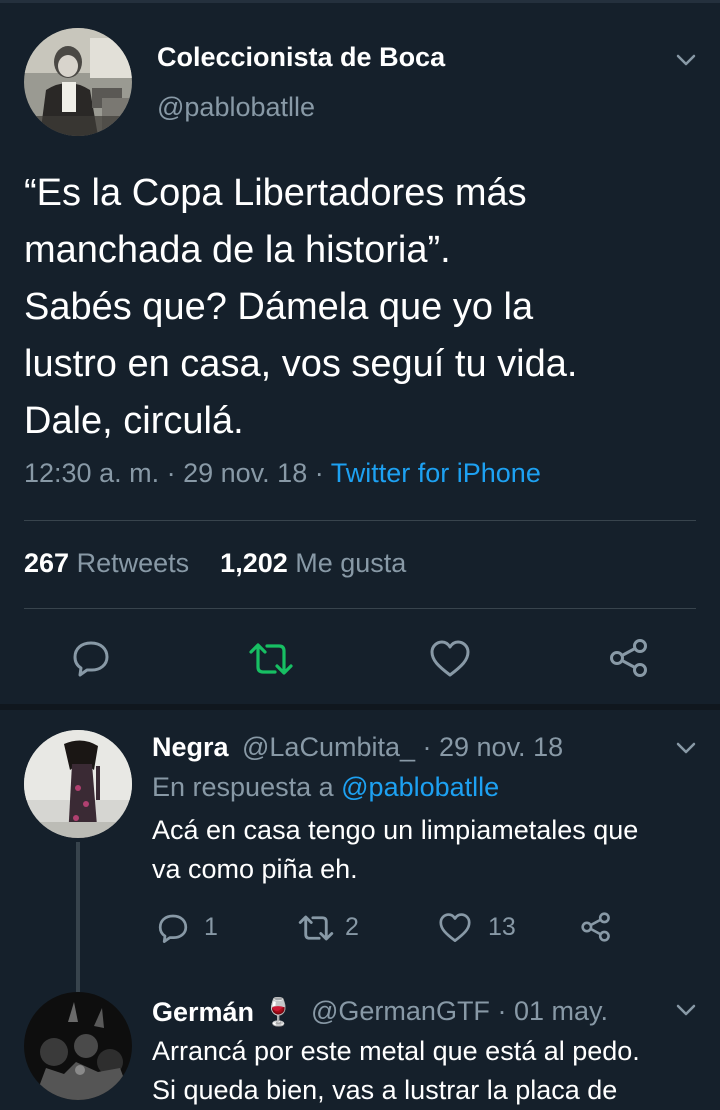  What do you see at coordinates (301, 364) in the screenshot?
I see `tweet-text-line: lustro en casa, vos seguí tu vida.` at bounding box center [301, 364].